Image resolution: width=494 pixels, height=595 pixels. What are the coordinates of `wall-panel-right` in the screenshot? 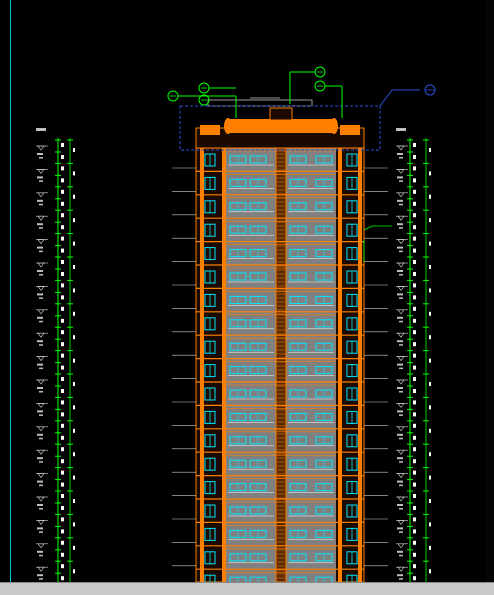 It's located at (311, 365).